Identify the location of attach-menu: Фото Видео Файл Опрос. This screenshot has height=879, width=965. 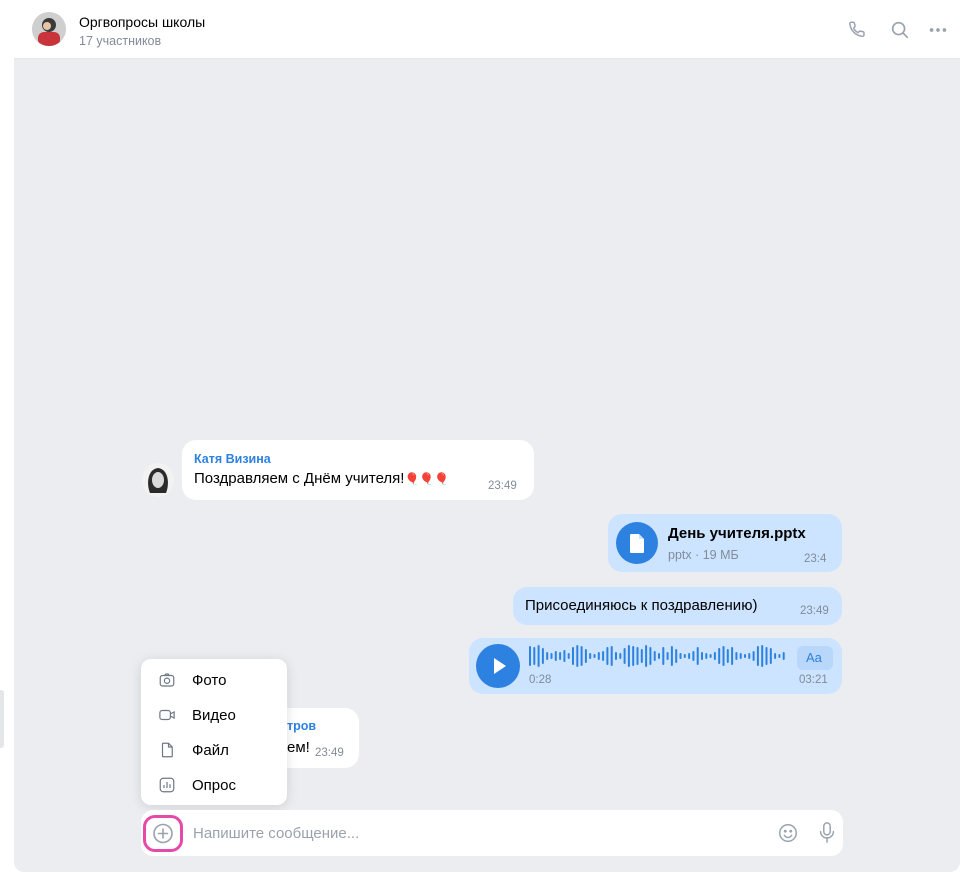
(214, 732).